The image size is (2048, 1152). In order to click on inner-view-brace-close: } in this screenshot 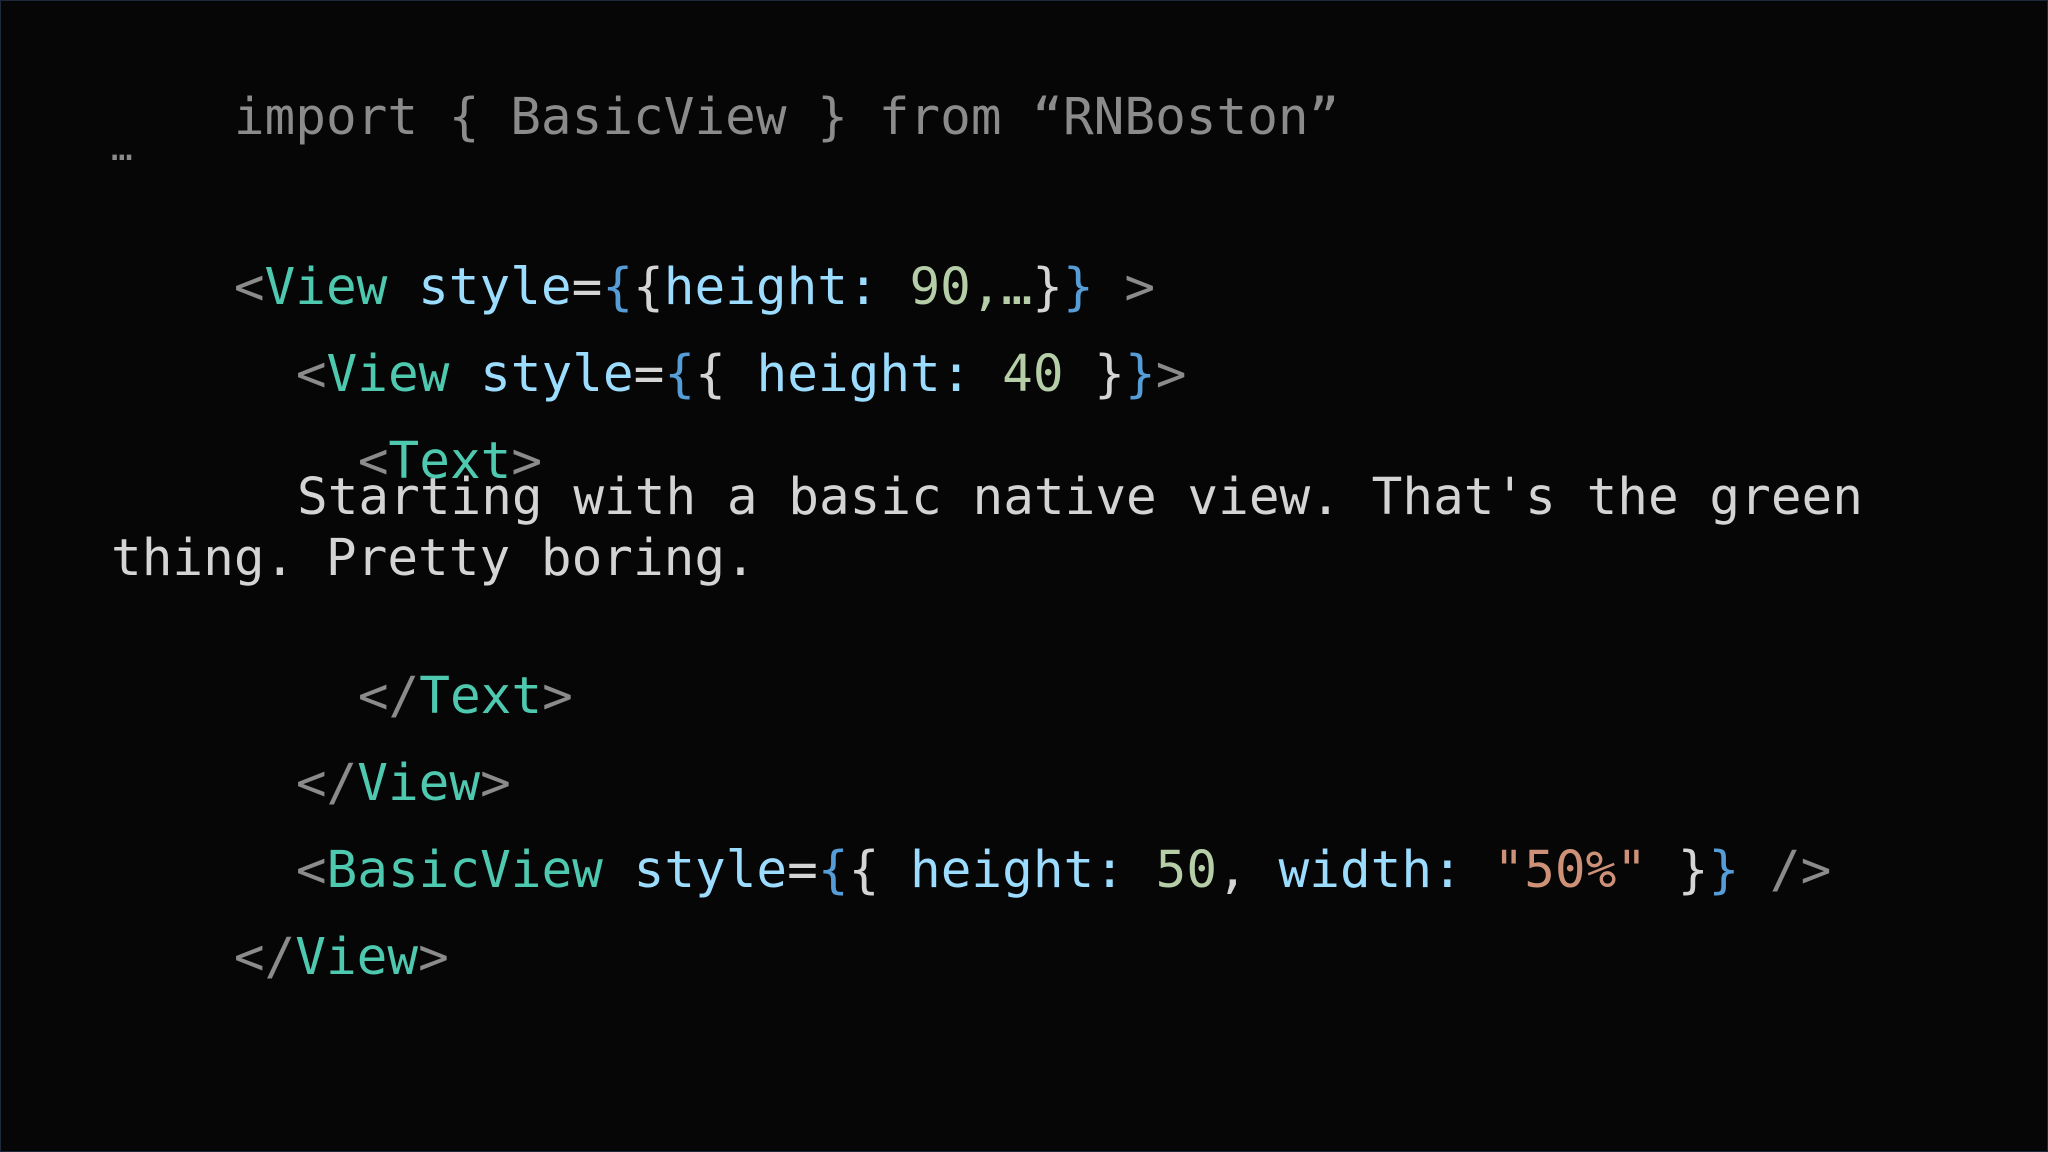, I will do `click(1140, 374)`.